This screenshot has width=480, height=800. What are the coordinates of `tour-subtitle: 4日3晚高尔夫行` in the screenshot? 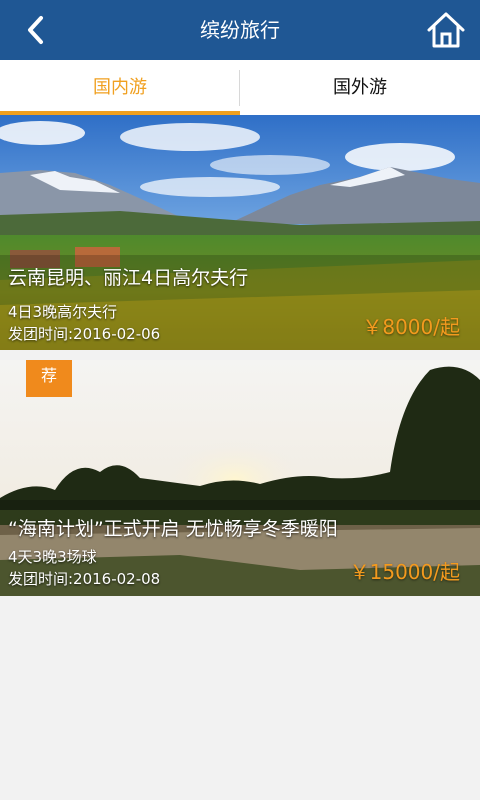 It's located at (63, 312).